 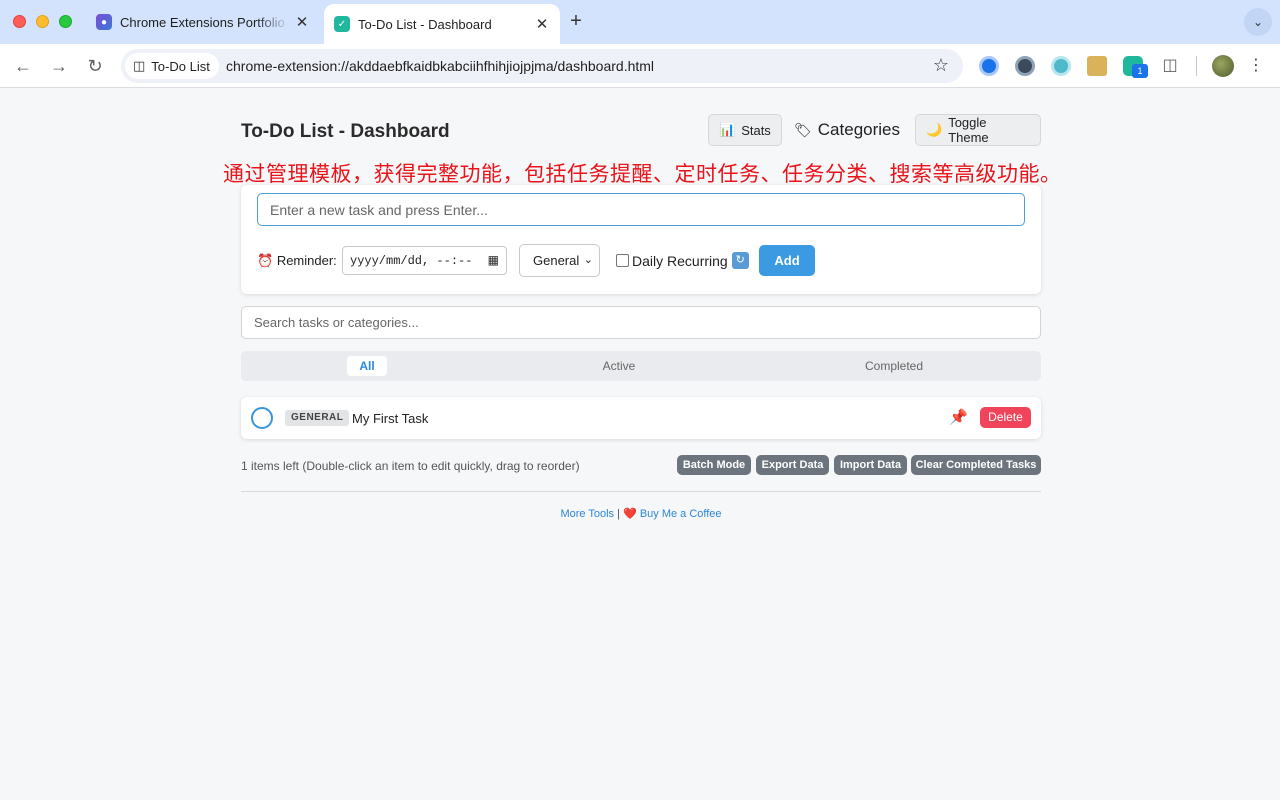 I want to click on extension-badge: 1, so click(x=1140, y=71).